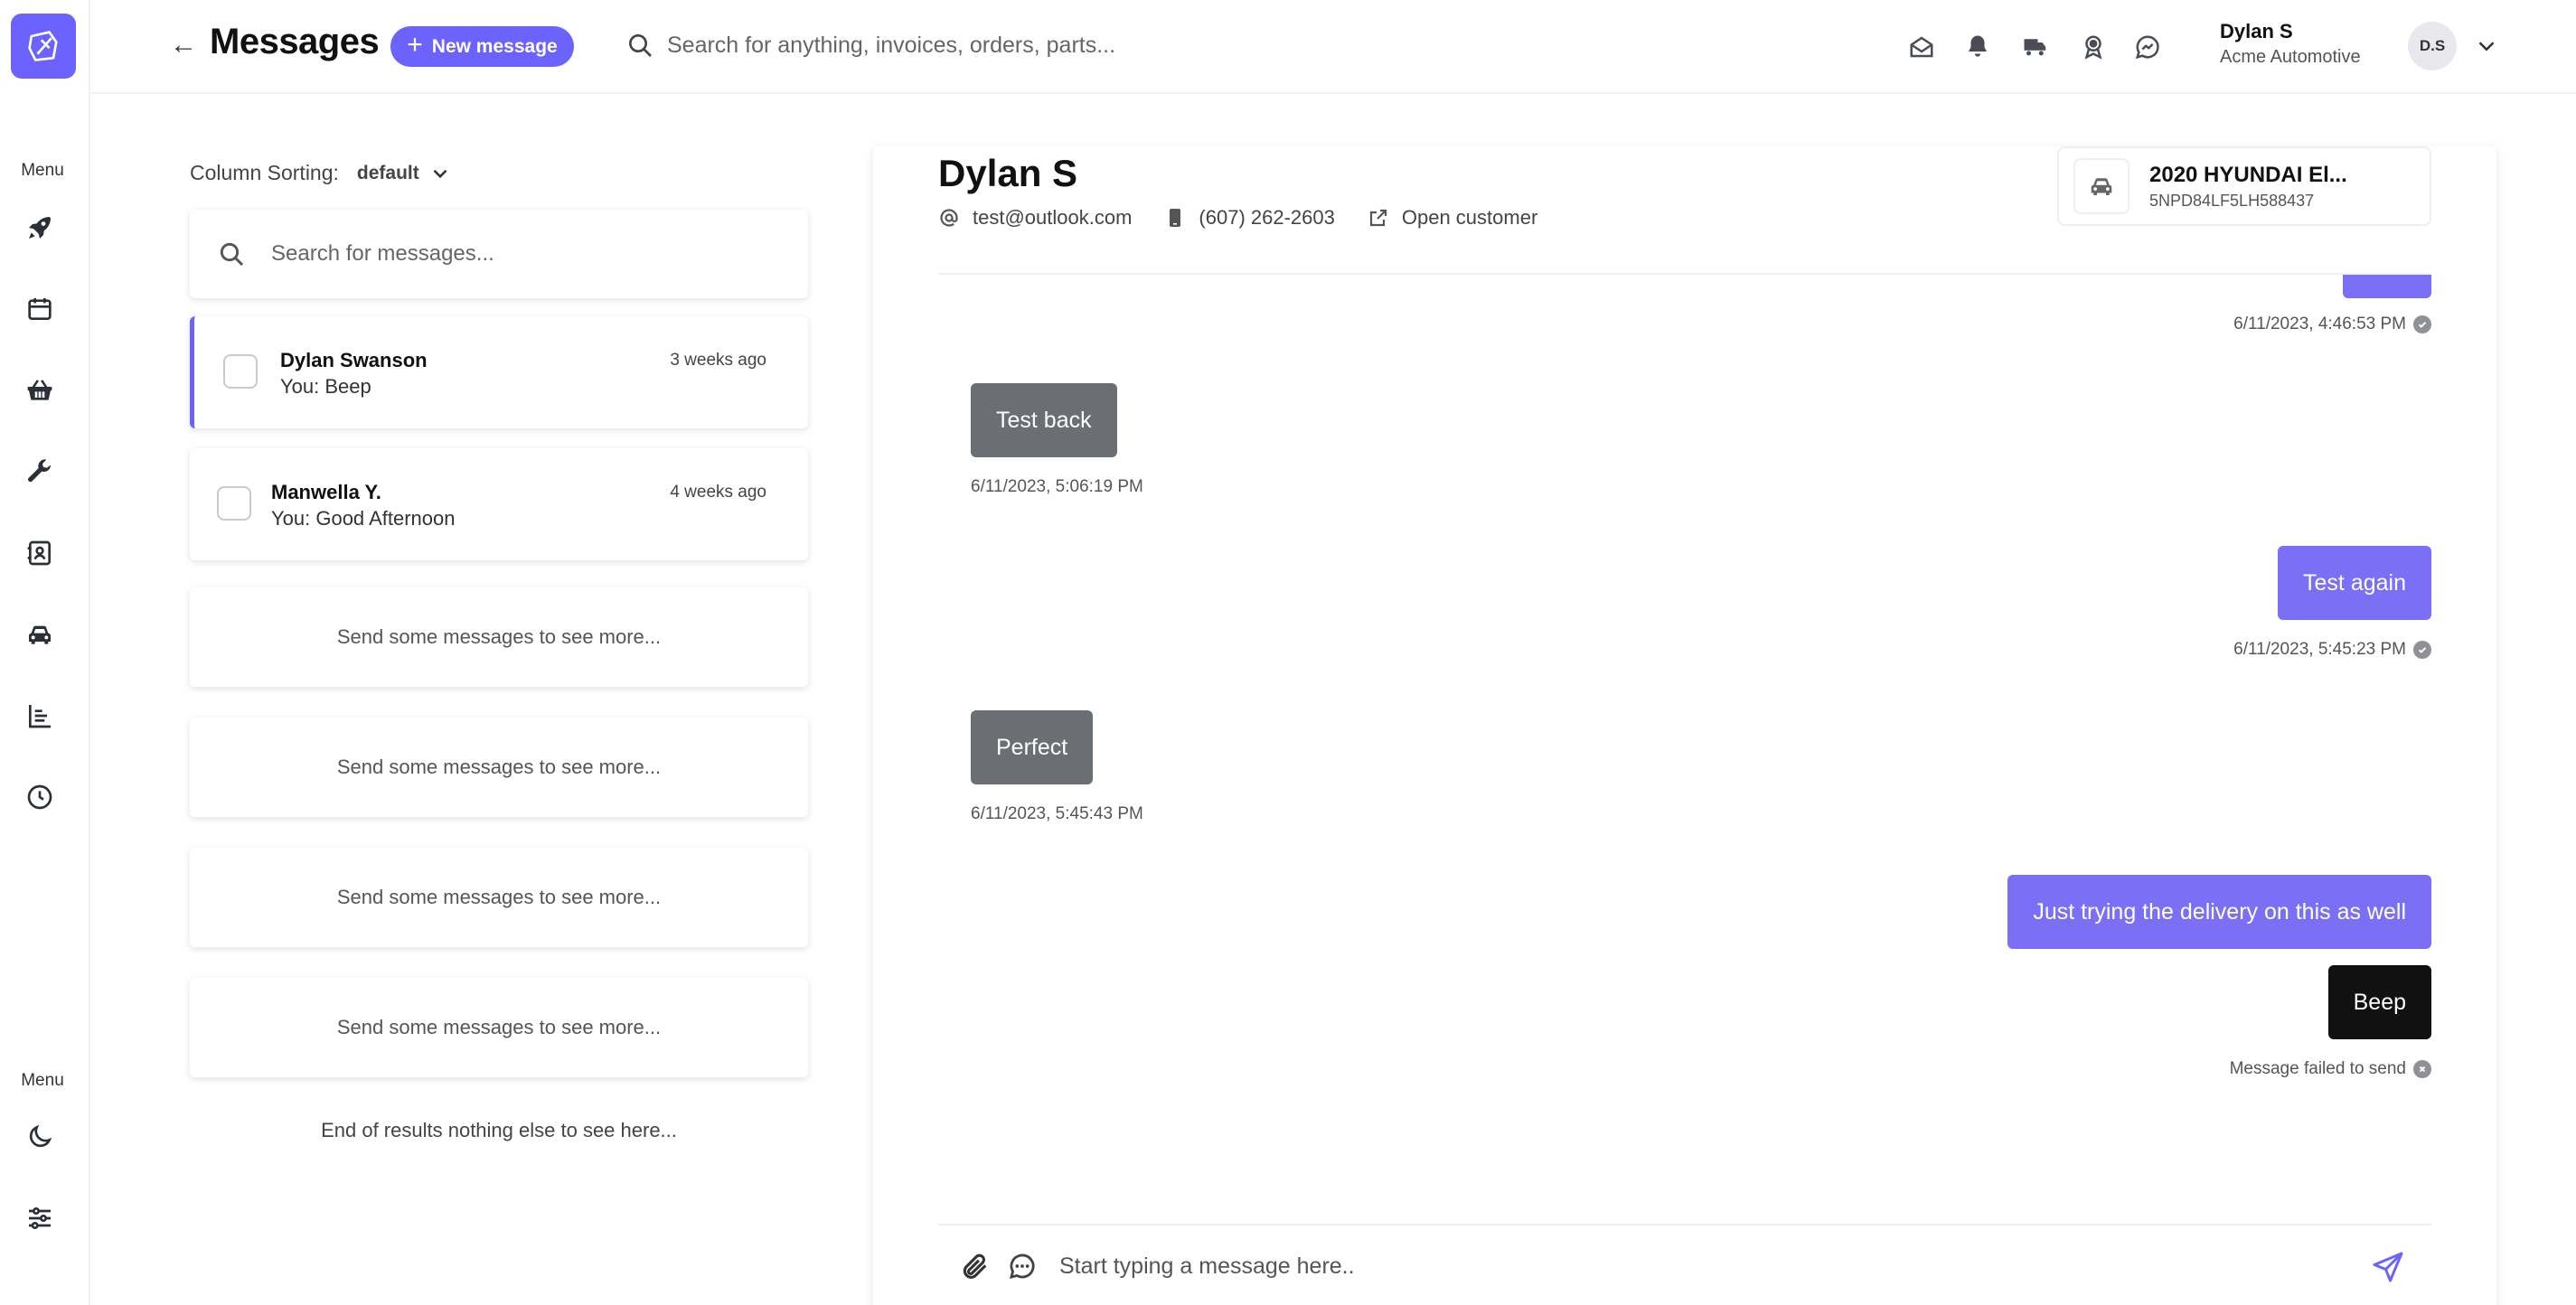 This screenshot has width=2576, height=1305. I want to click on message-composer, so click(1665, 1266).